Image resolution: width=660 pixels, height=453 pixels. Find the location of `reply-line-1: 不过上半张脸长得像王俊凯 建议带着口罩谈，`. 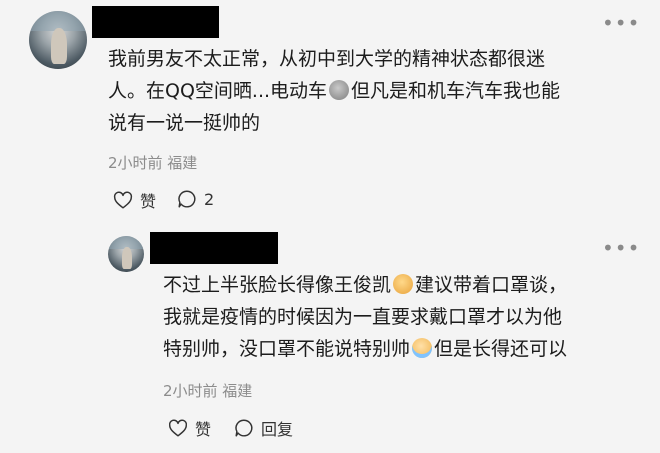

reply-line-1: 不过上半张脸长得像王俊凯 建议带着口罩谈， is located at coordinates (365, 285).